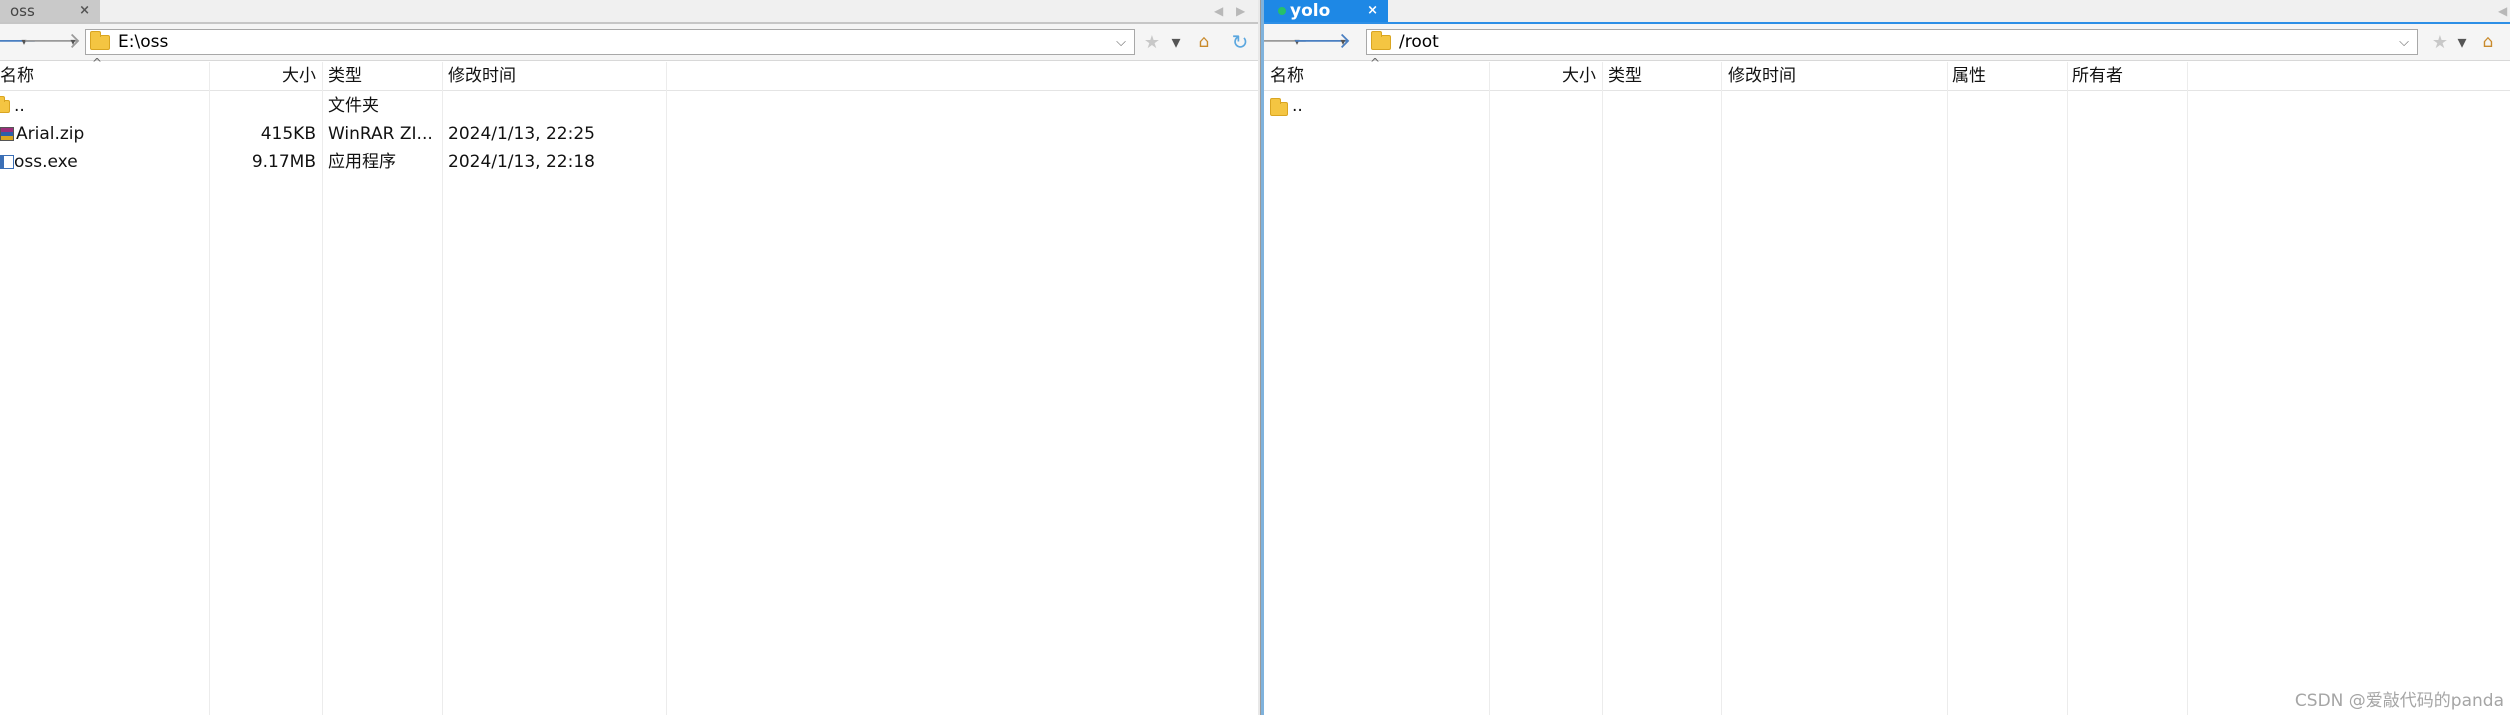 The width and height of the screenshot is (2510, 715). What do you see at coordinates (2399, 701) in the screenshot?
I see `watermark: CSDN @爱敲代码的panda` at bounding box center [2399, 701].